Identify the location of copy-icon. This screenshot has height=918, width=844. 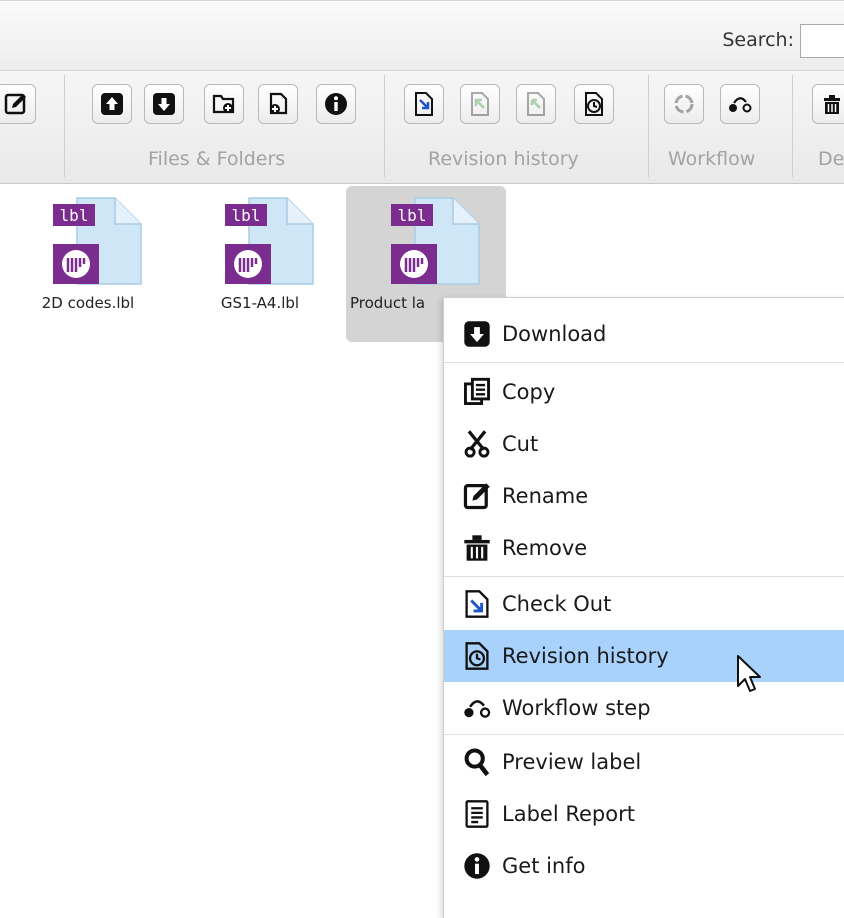
(477, 392).